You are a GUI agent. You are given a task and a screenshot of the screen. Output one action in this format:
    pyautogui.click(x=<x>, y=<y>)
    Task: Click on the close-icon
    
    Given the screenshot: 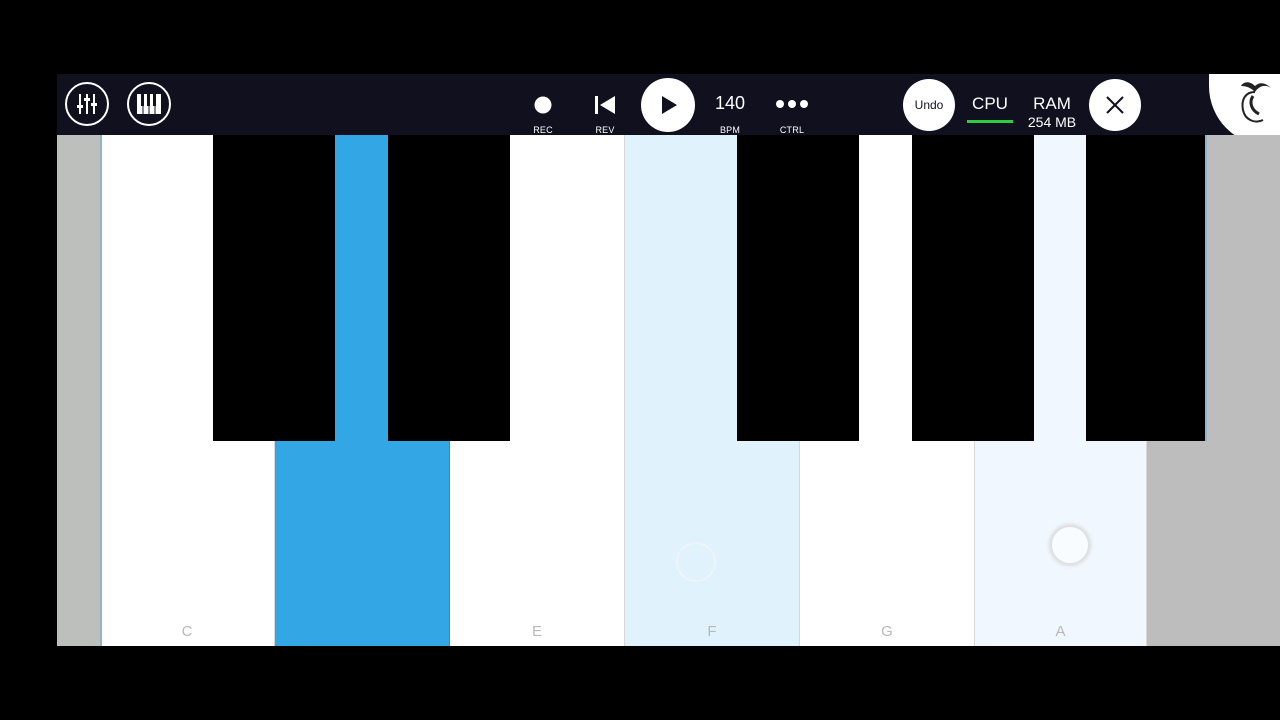 What is the action you would take?
    pyautogui.click(x=1115, y=105)
    